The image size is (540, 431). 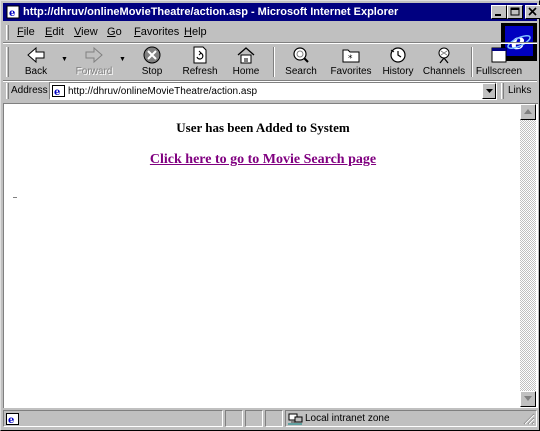 I want to click on search-icon, so click(x=301, y=55).